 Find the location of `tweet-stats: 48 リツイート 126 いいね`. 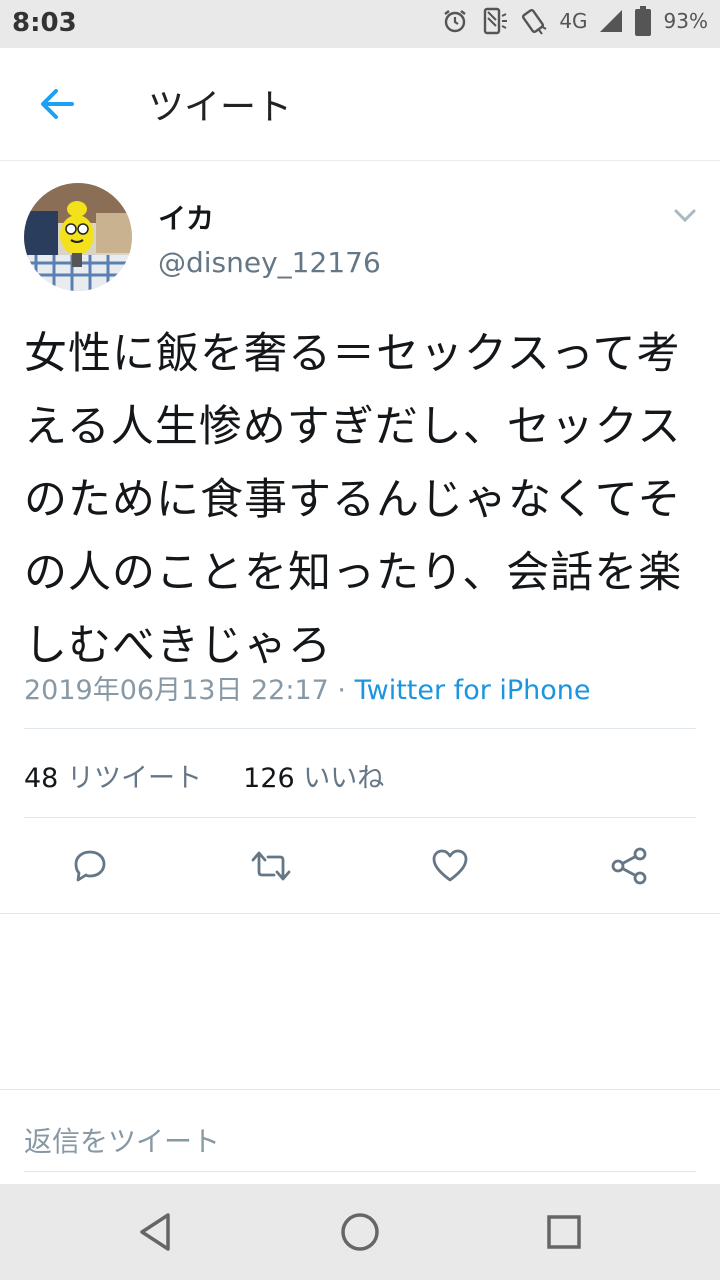

tweet-stats: 48 リツイート 126 いいね is located at coordinates (204, 775).